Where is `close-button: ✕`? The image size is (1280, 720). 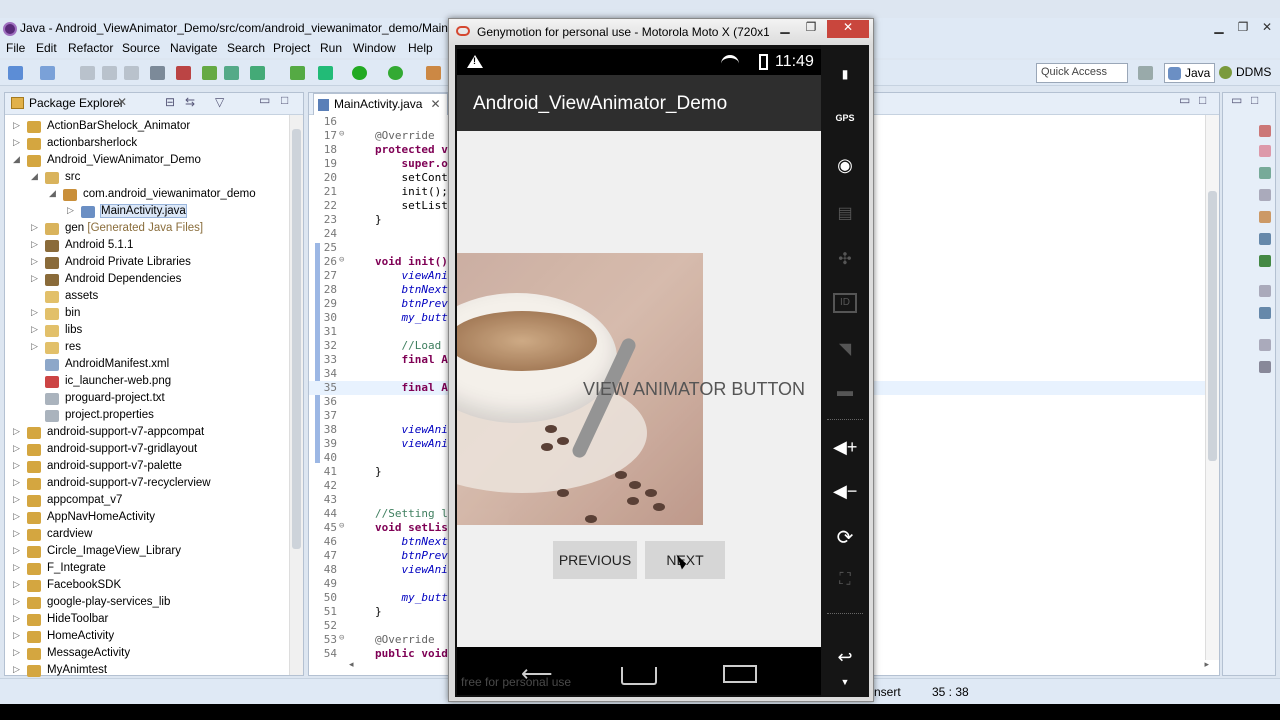
close-button: ✕ is located at coordinates (1267, 28).